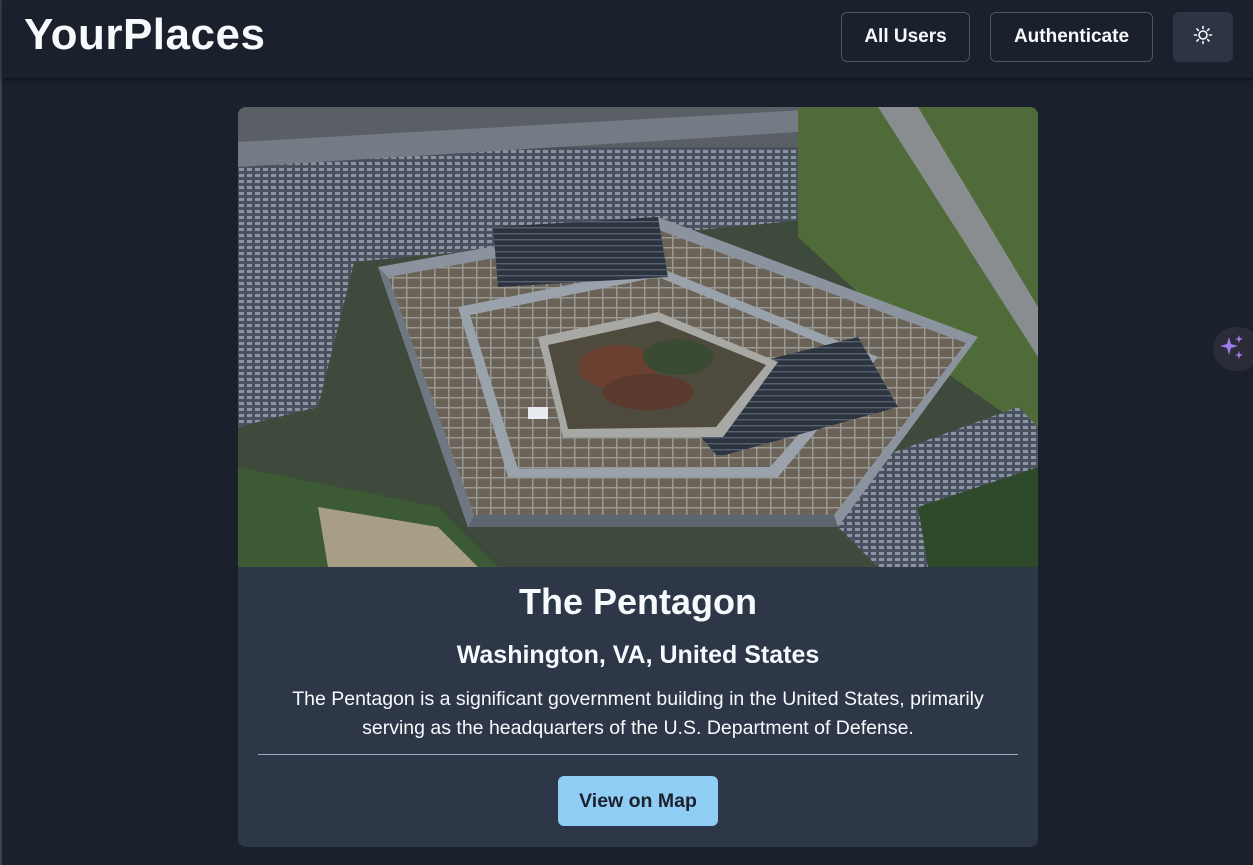 The width and height of the screenshot is (1253, 865). I want to click on brand-logo-link: YourPlaces, so click(144, 35).